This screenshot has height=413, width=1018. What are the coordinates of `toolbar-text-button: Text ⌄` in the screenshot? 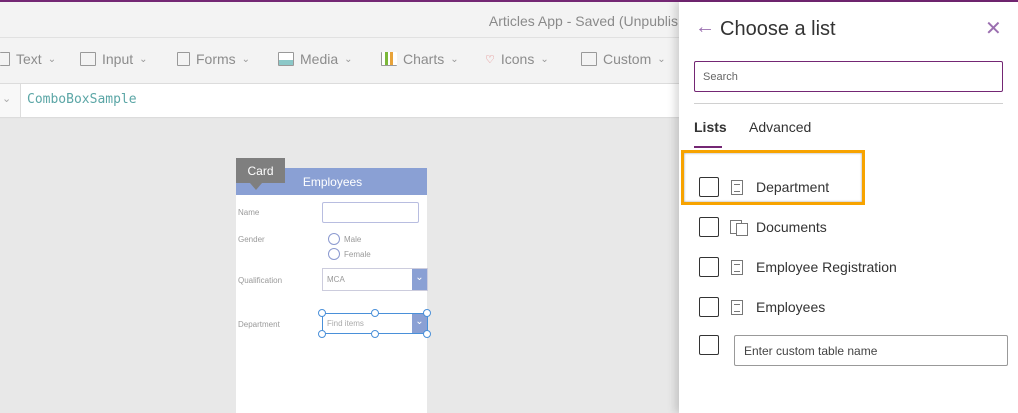 It's located at (28, 59).